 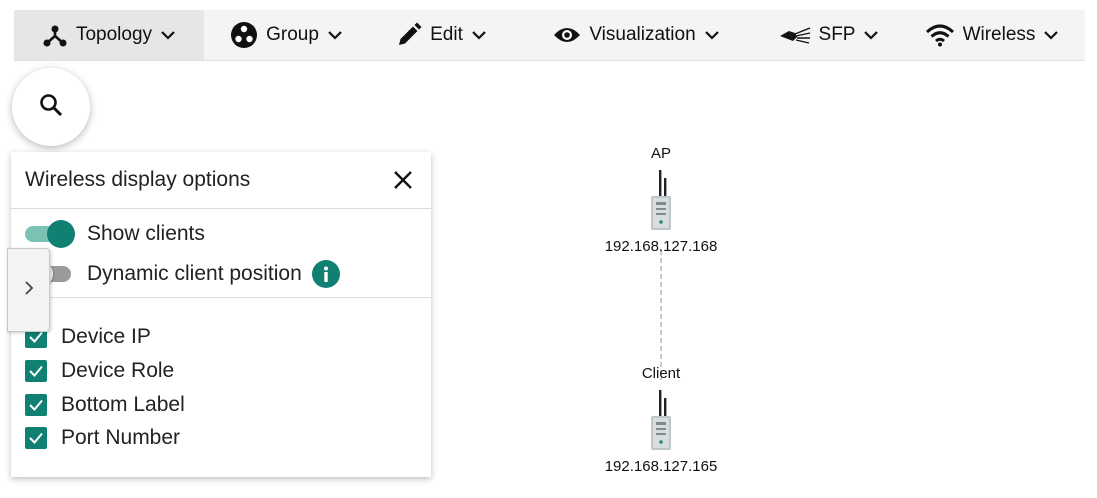 I want to click on edit-menu: Edit, so click(x=441, y=35).